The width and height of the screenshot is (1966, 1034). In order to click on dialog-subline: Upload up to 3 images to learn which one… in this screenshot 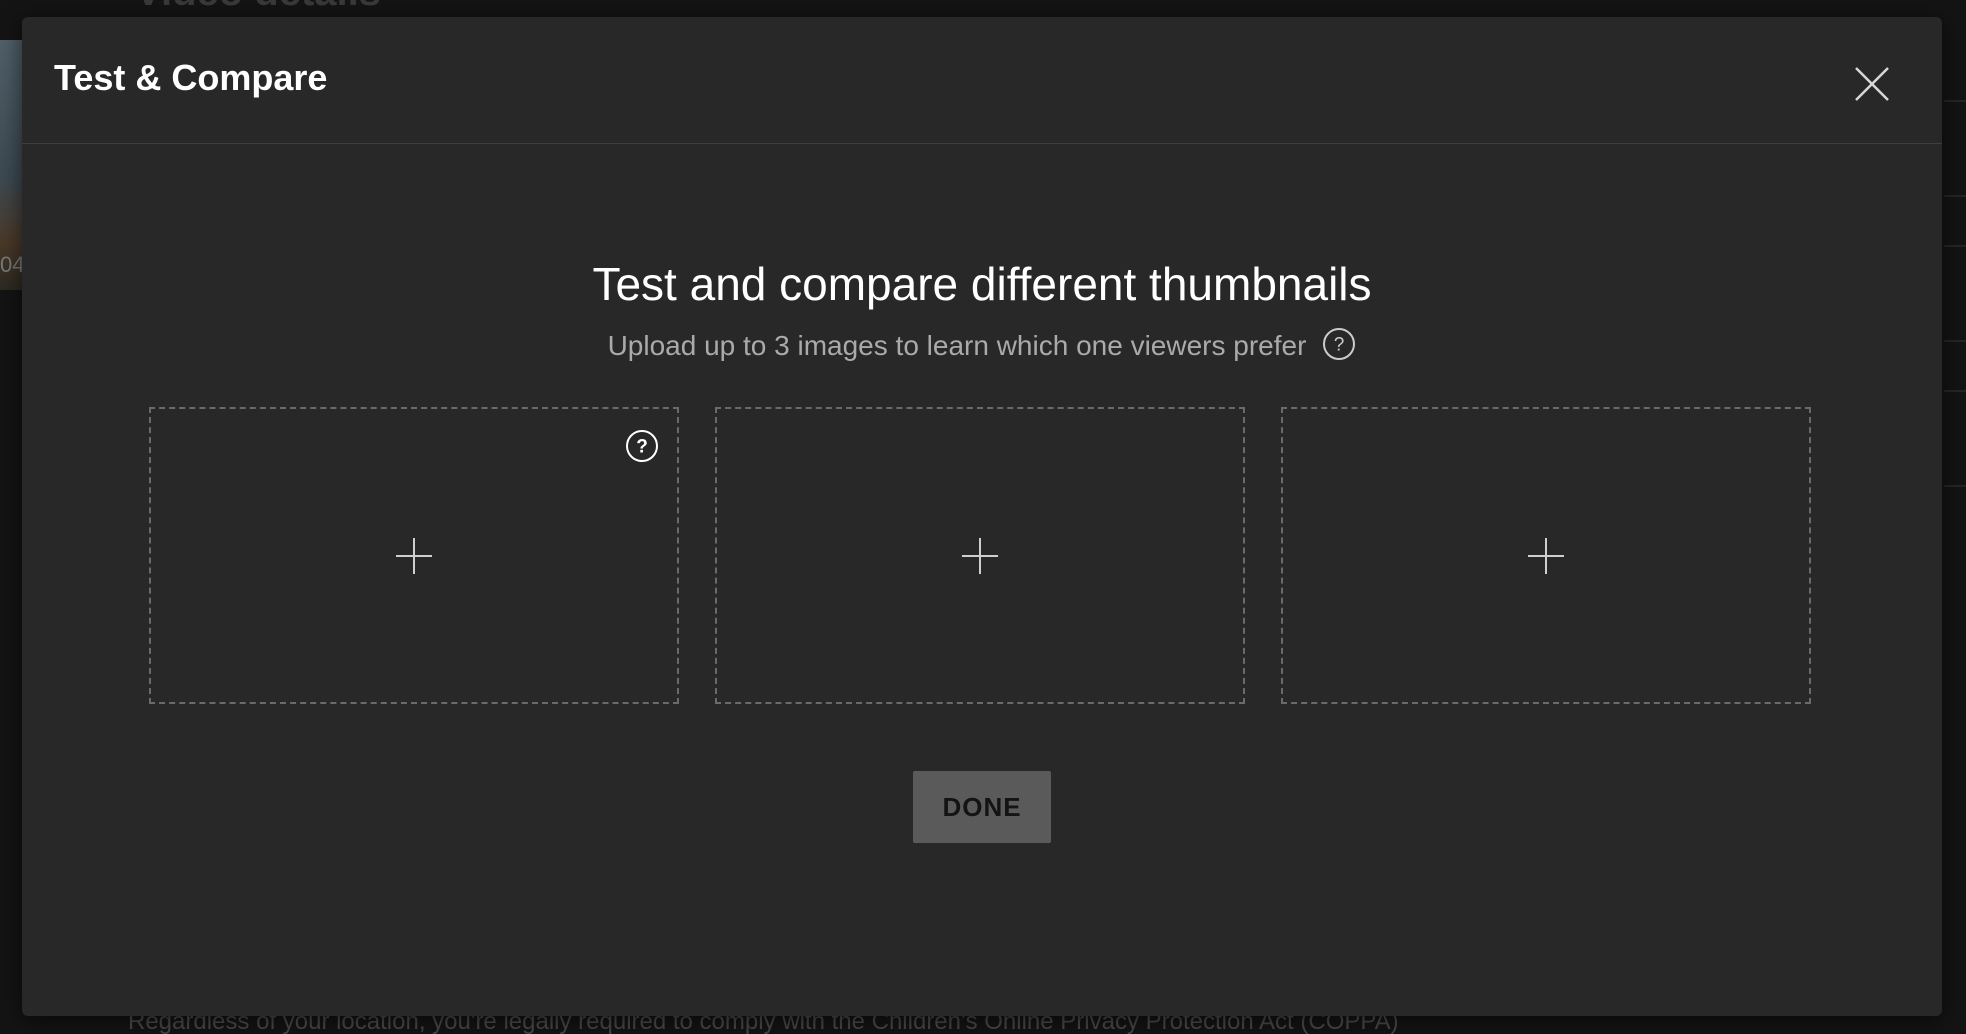, I will do `click(982, 346)`.